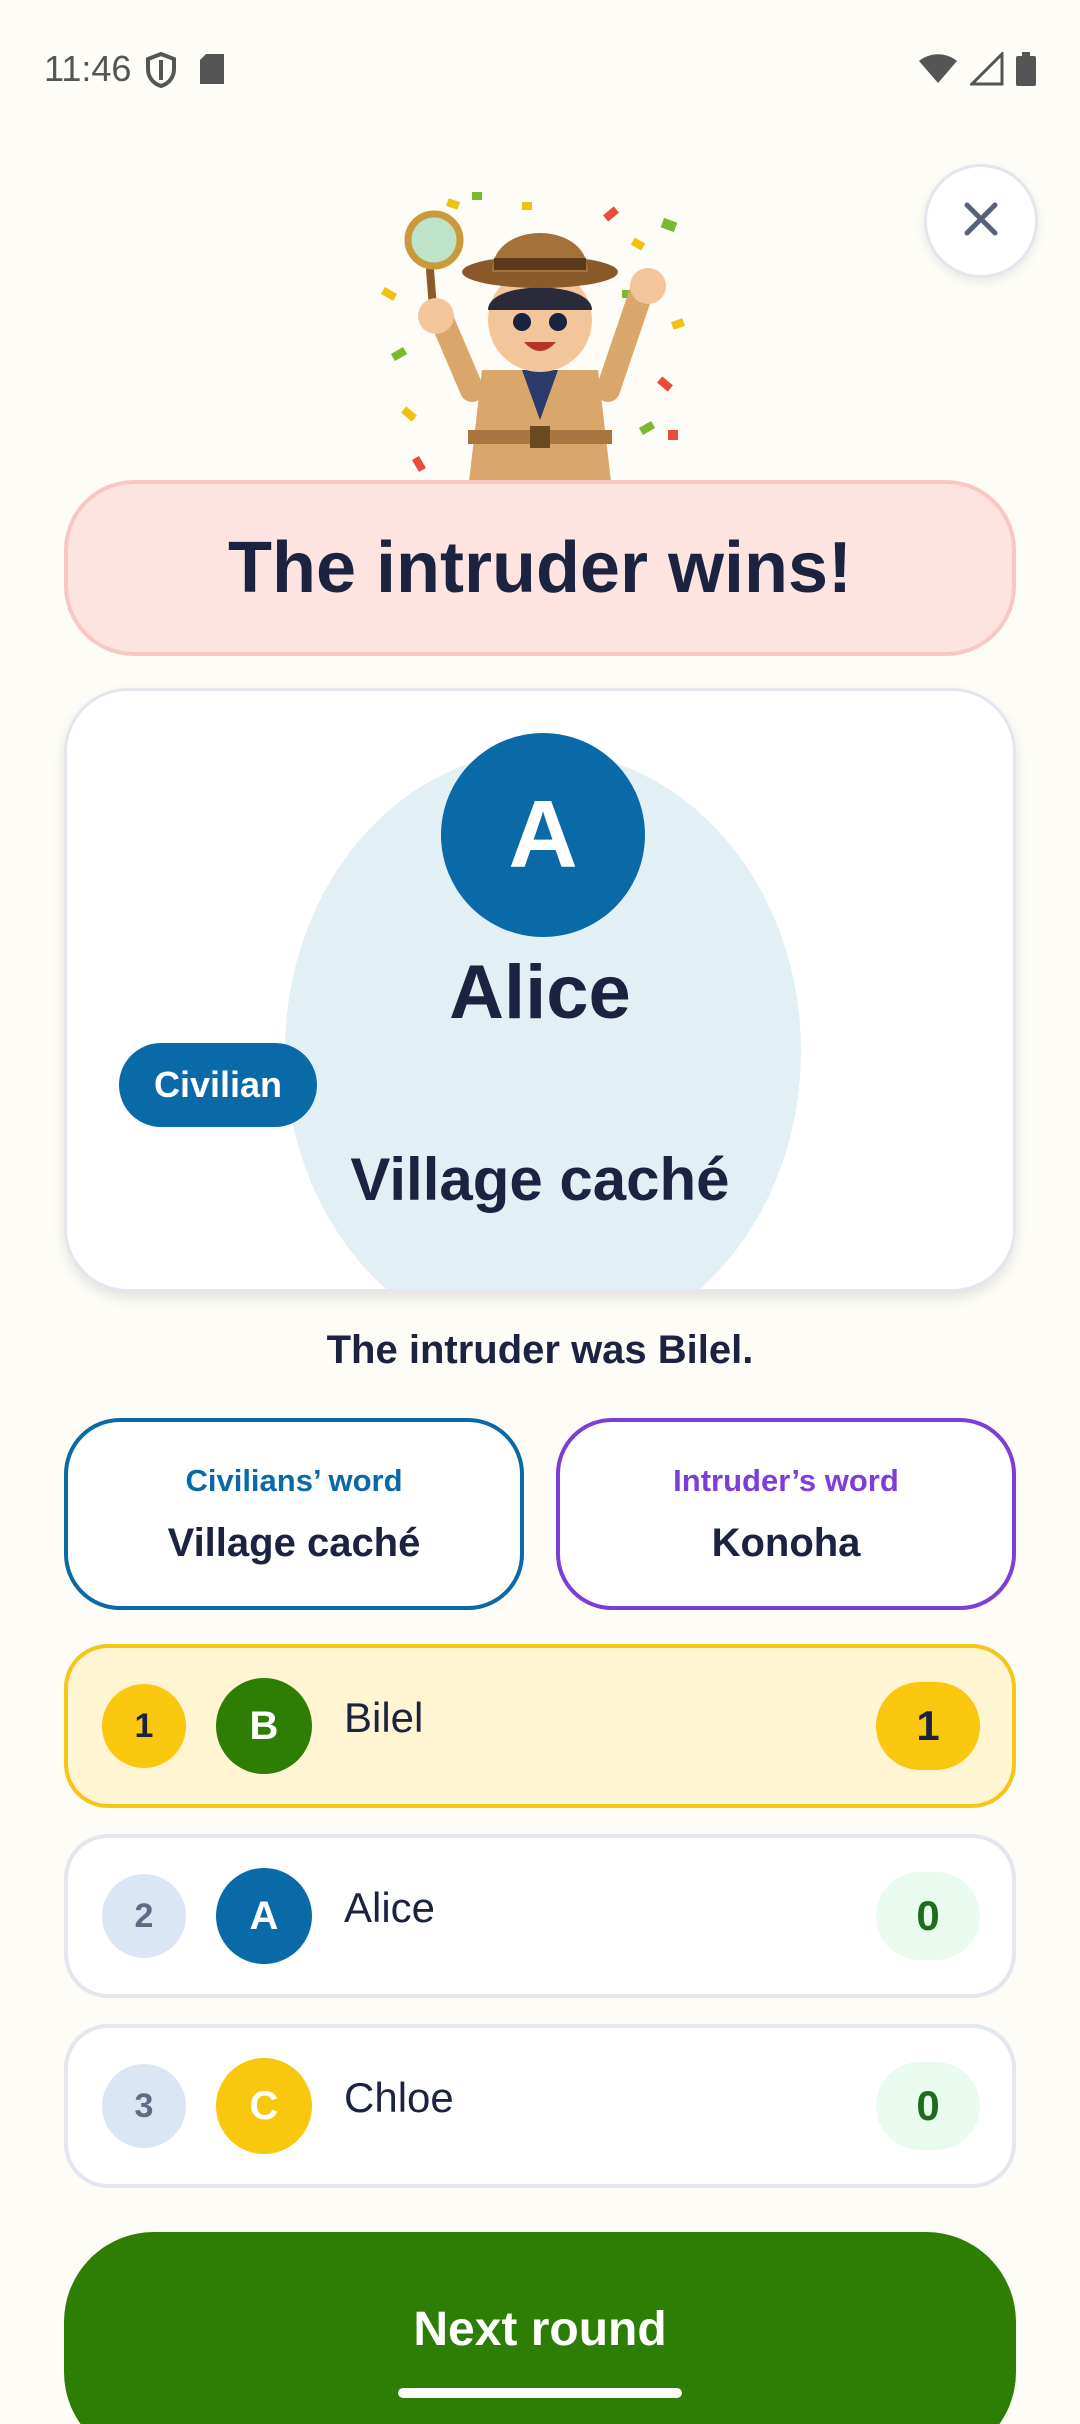 The width and height of the screenshot is (1080, 2424). Describe the element at coordinates (540, 1350) in the screenshot. I see `intruder-reveal-text: The intruder was Bilel.` at that location.